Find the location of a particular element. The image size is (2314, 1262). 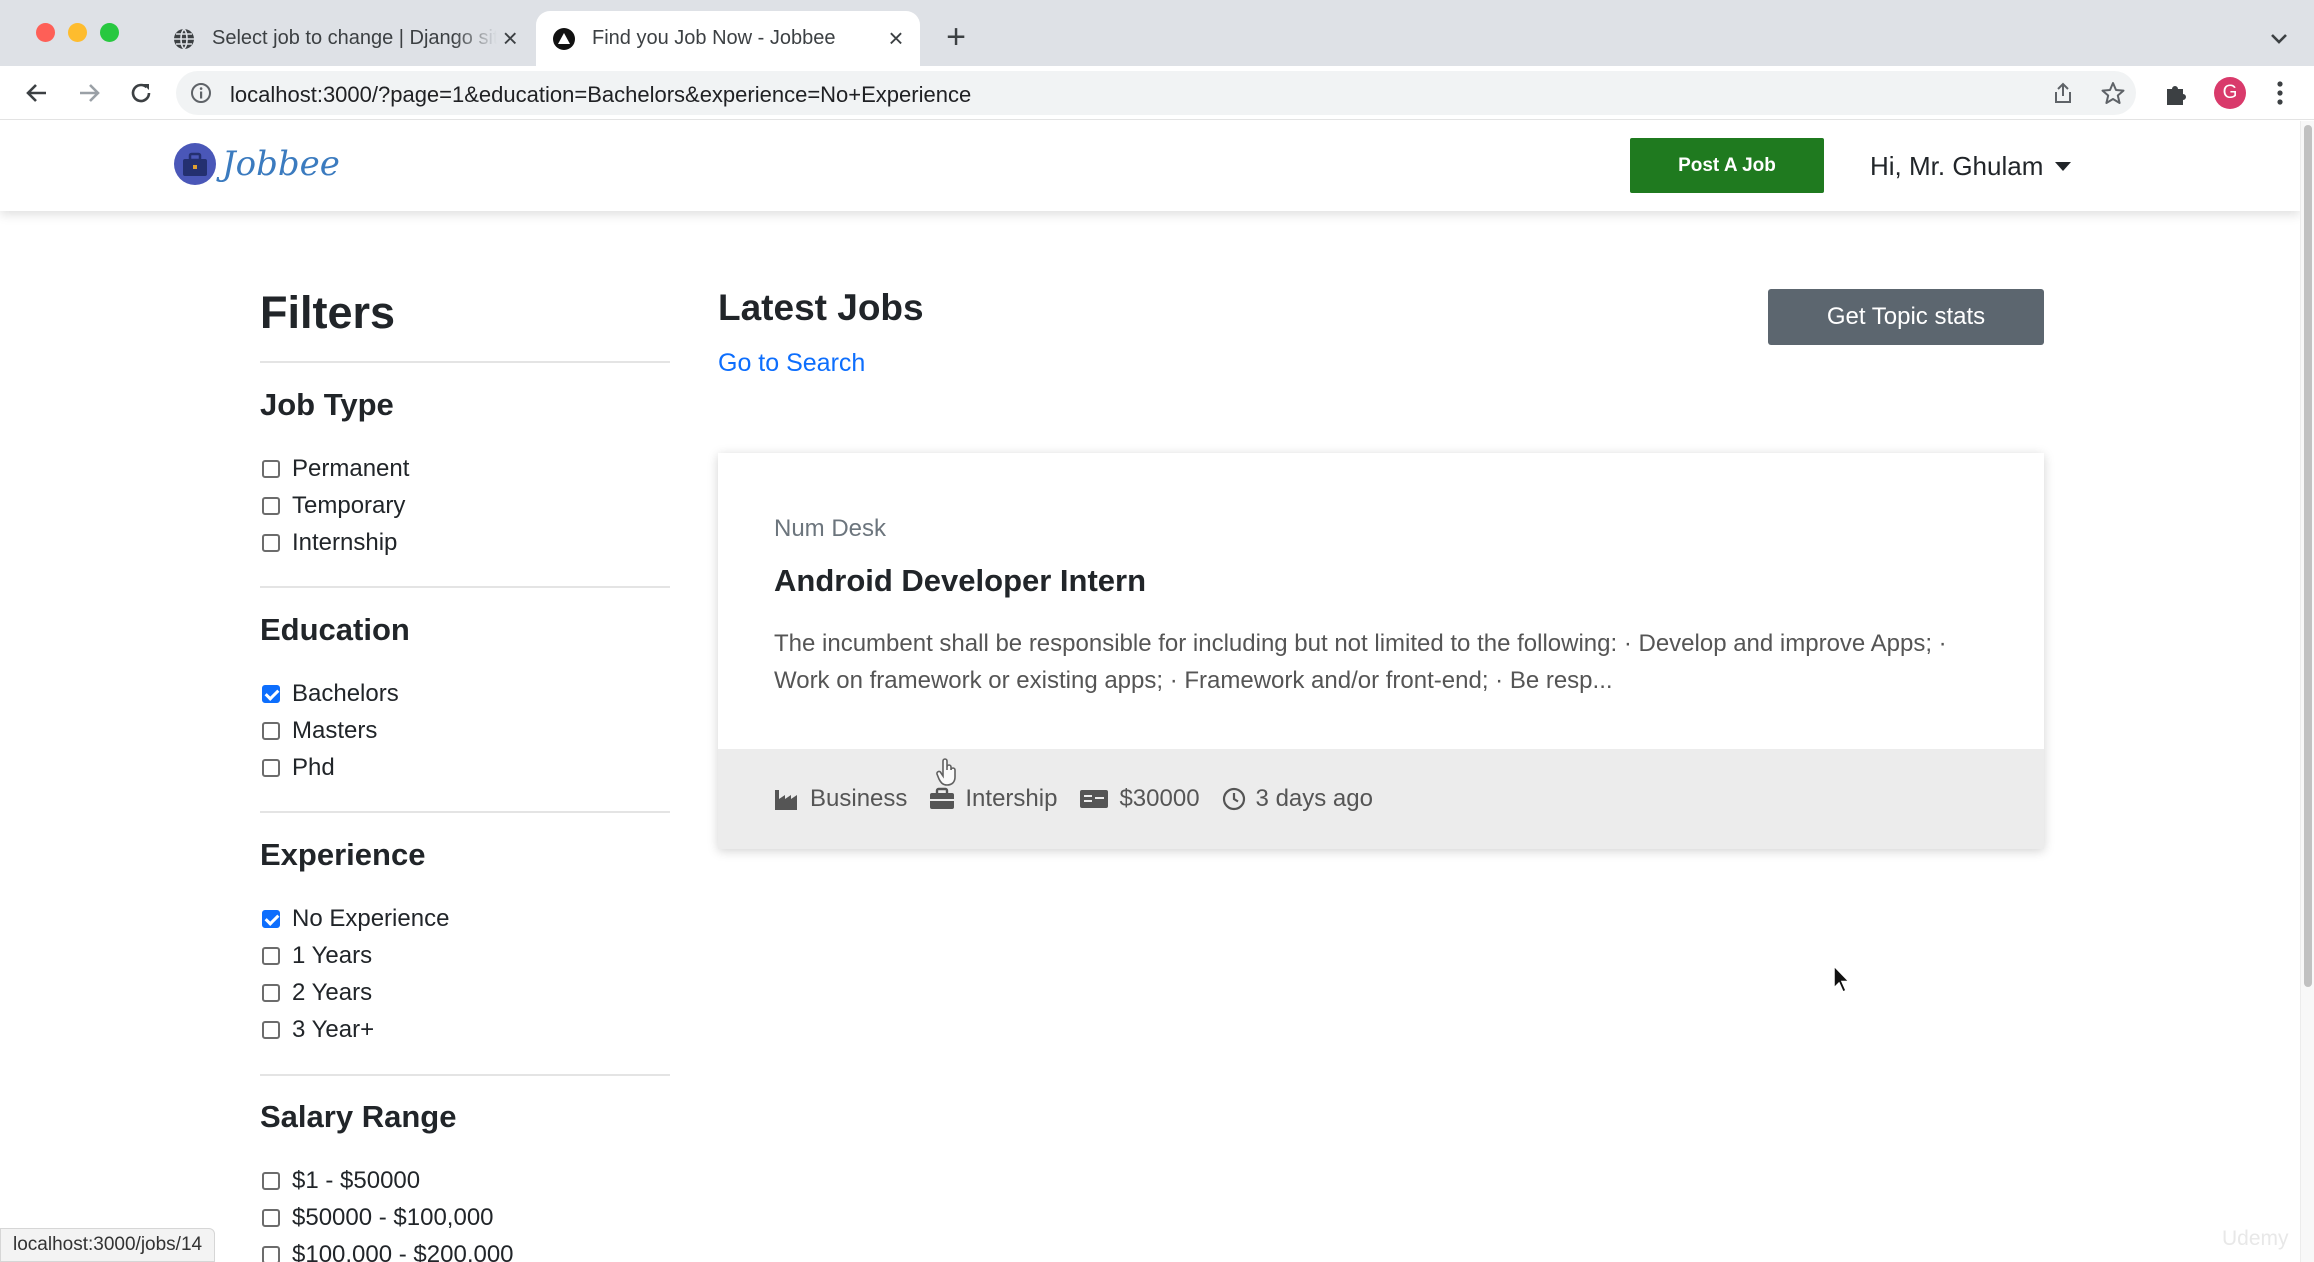

option-label: $1 - $50000 is located at coordinates (356, 1180).